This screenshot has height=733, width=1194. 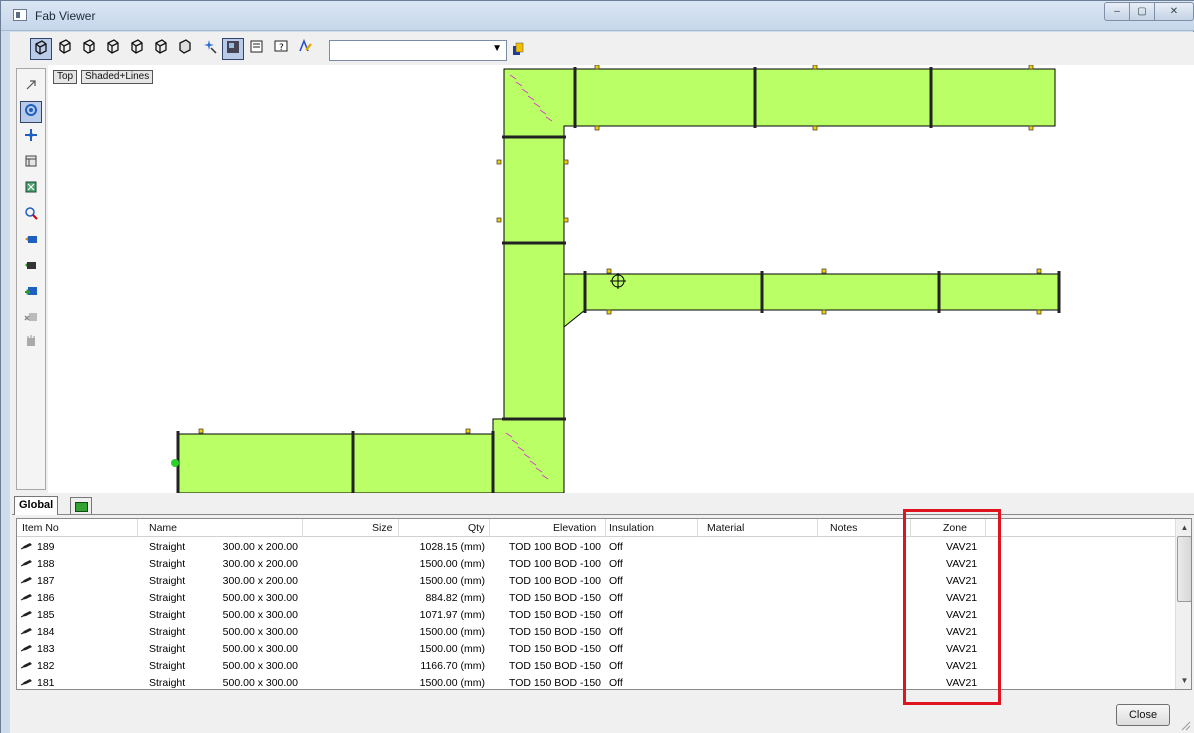 I want to click on cell-item-no: 186, so click(x=46, y=598).